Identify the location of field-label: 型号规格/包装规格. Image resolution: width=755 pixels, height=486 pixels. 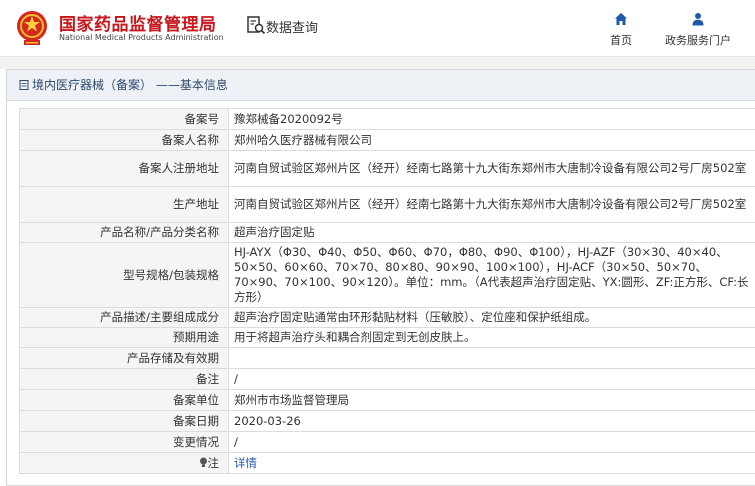
(124, 275).